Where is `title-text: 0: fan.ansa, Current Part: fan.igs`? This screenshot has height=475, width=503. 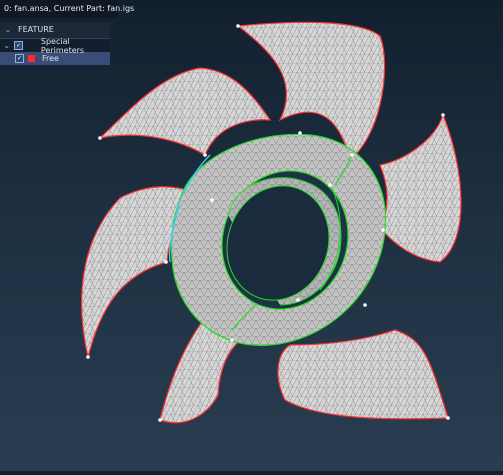
title-text: 0: fan.ansa, Current Part: fan.igs is located at coordinates (69, 8).